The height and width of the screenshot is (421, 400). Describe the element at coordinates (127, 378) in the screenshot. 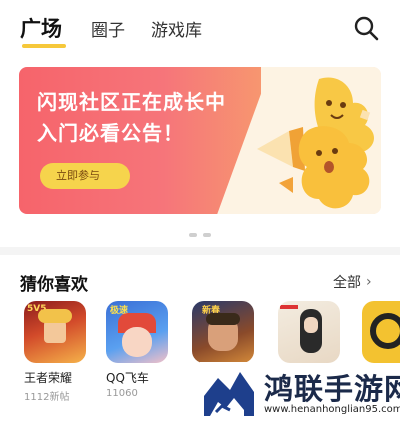

I see `game-name: QQ飞车` at that location.